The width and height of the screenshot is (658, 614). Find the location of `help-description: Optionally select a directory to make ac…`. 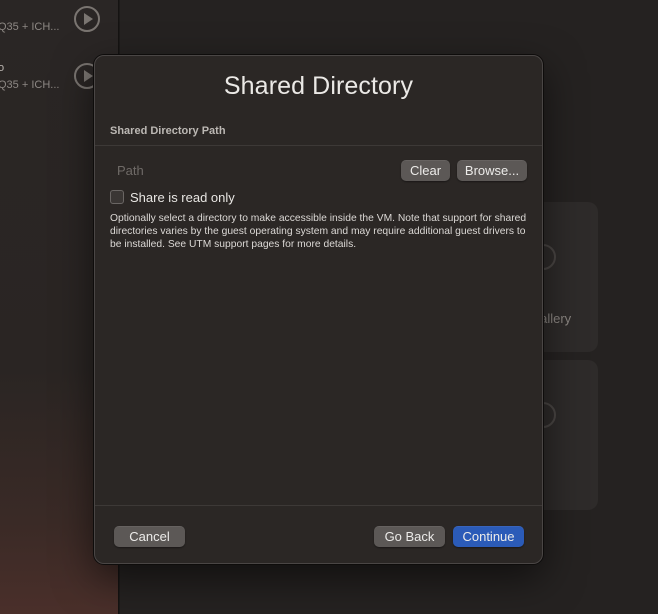

help-description: Optionally select a directory to make ac… is located at coordinates (318, 231).